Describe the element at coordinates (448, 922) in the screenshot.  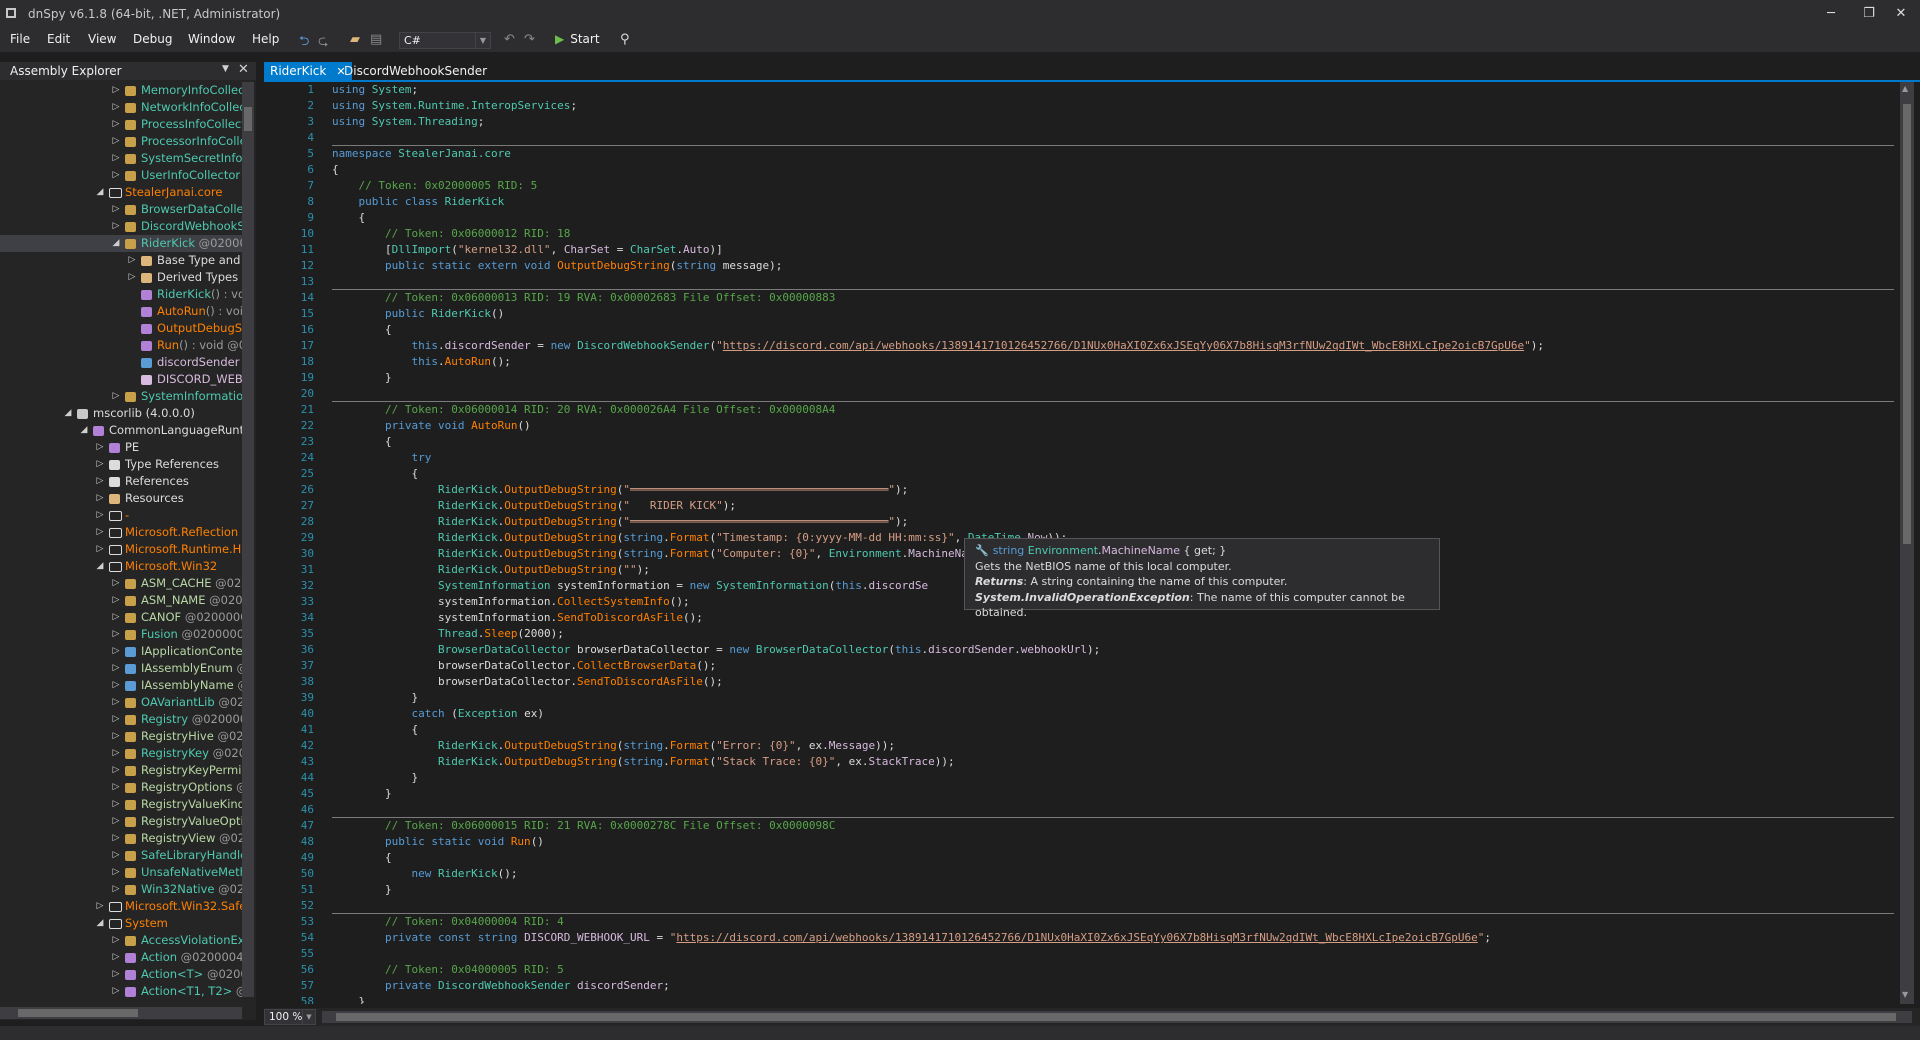
I see `code-line: // Token: 0x04000004 RID: 4` at that location.